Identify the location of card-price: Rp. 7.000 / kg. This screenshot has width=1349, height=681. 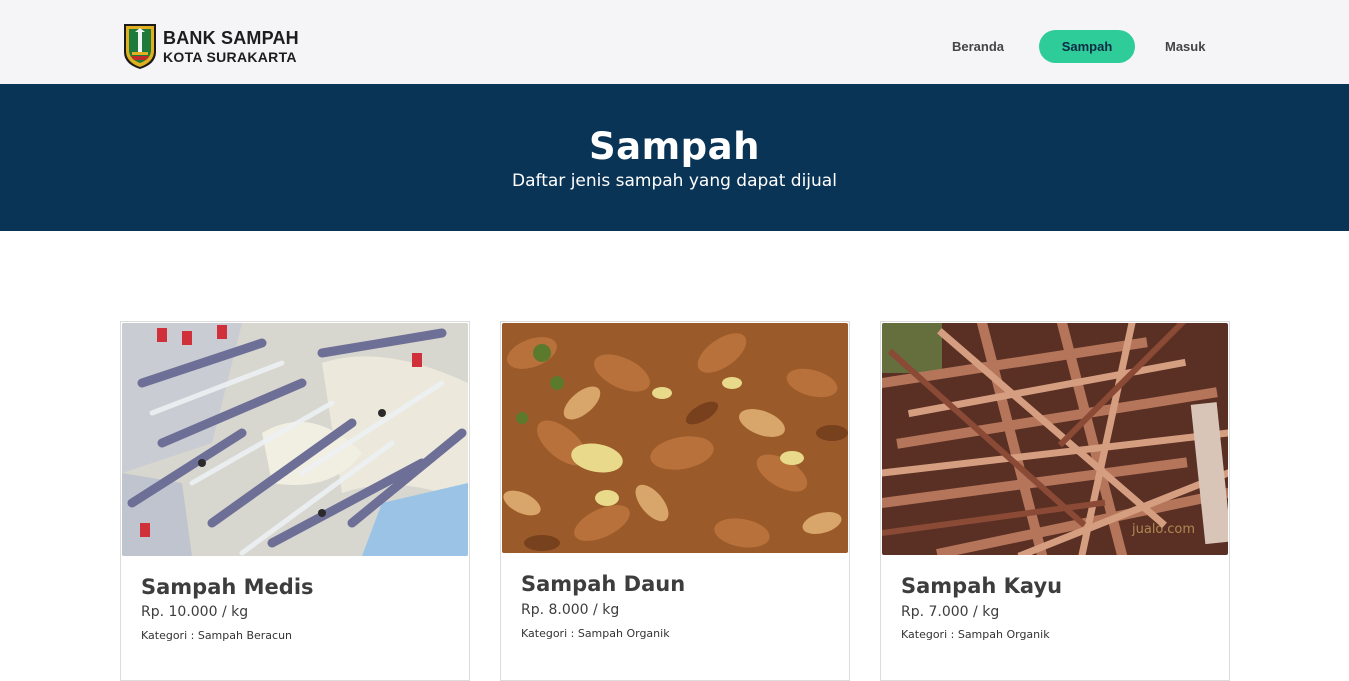
(950, 612).